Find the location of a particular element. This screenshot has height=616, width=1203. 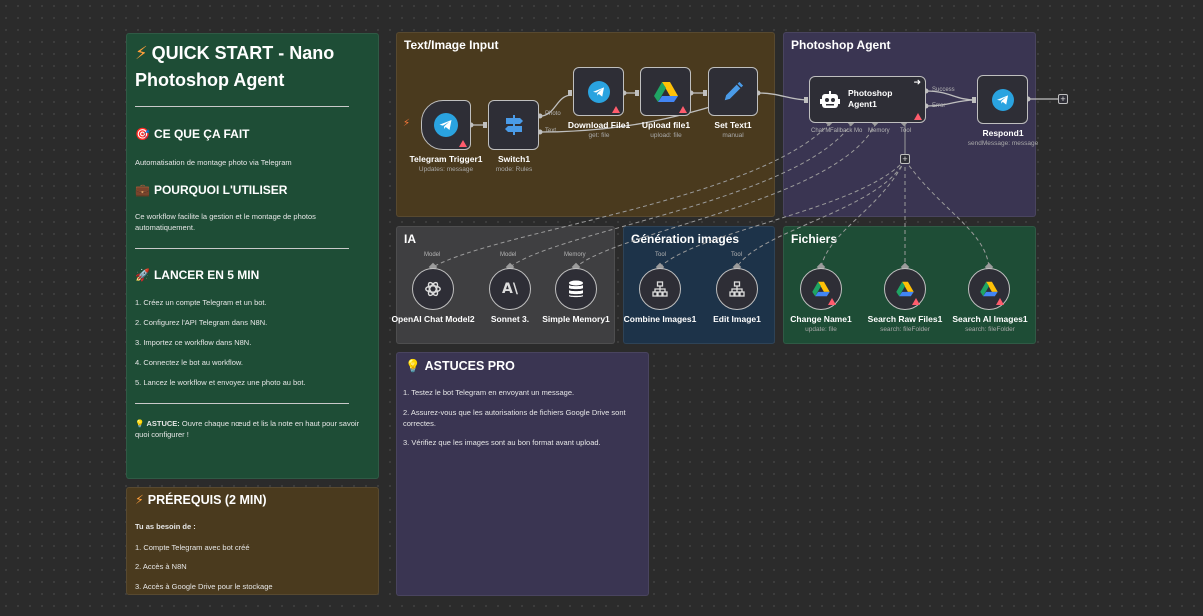

node-edit-image is located at coordinates (737, 289).